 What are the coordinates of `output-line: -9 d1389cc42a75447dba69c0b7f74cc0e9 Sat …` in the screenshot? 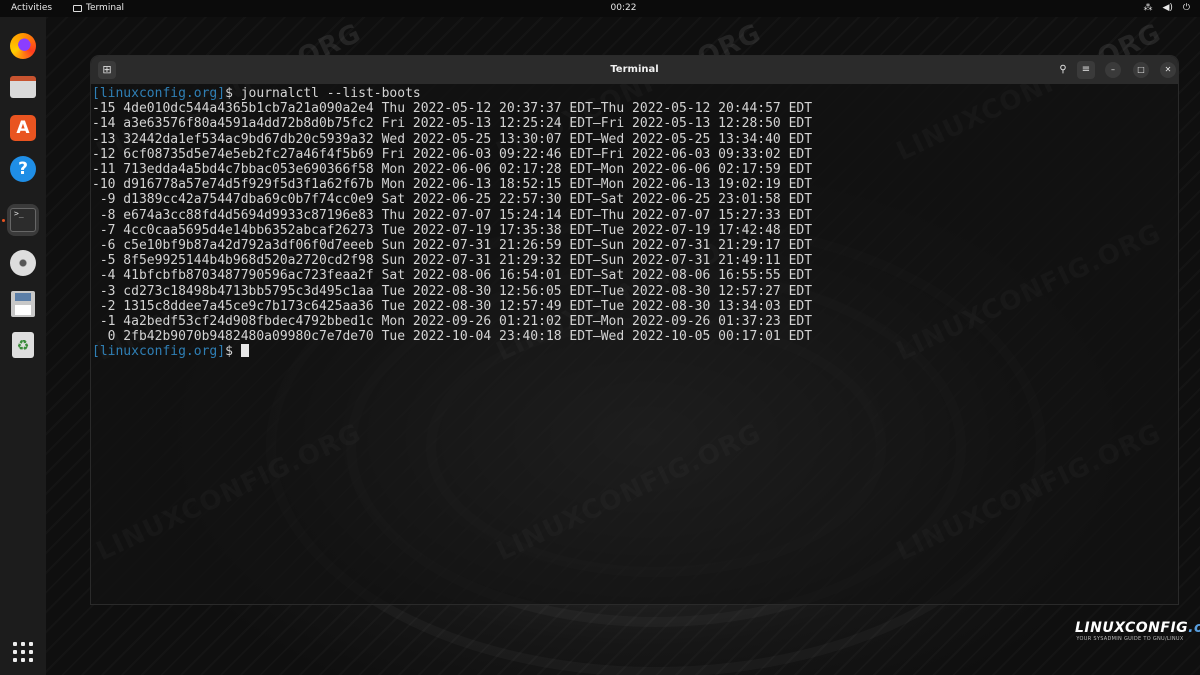 It's located at (452, 200).